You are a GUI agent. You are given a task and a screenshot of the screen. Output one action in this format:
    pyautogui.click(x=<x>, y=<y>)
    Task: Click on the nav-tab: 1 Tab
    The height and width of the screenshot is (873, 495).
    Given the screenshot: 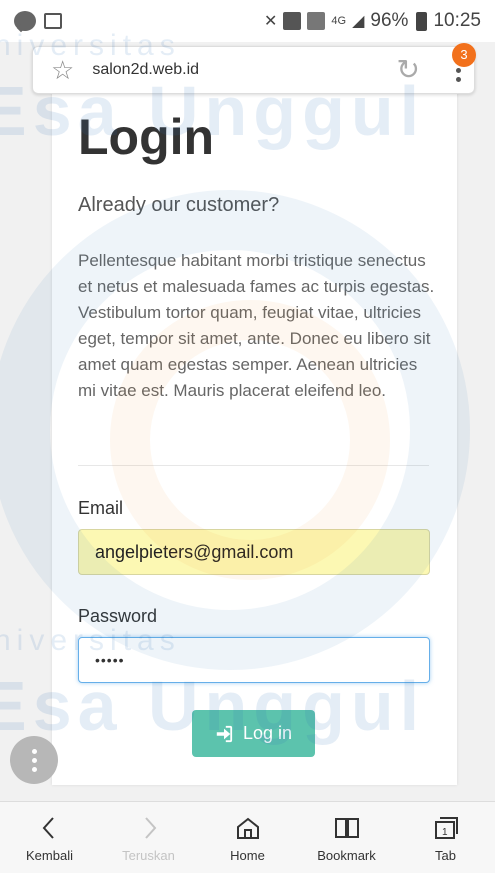 What is the action you would take?
    pyautogui.click(x=445, y=837)
    